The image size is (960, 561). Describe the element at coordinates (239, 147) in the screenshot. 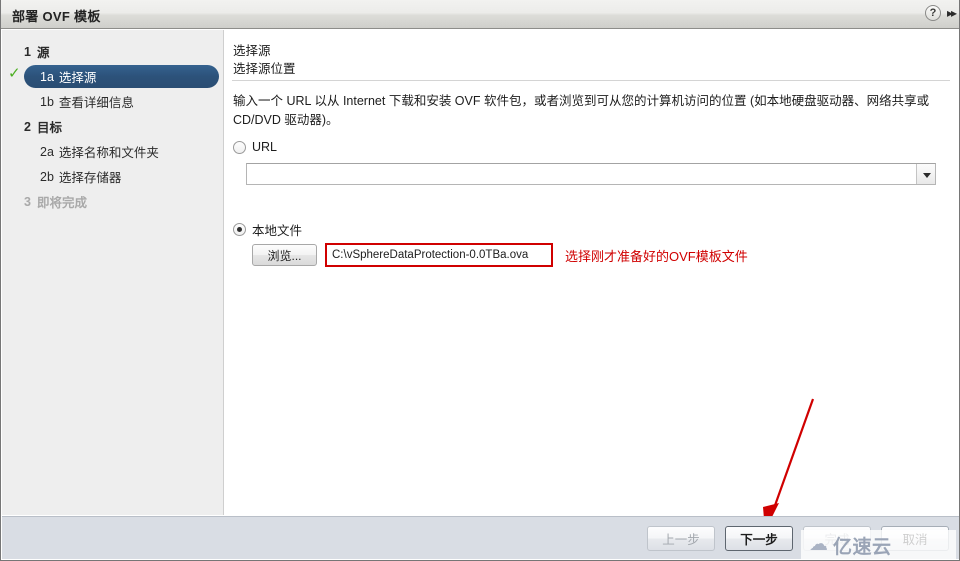

I see `url-radio-button` at that location.